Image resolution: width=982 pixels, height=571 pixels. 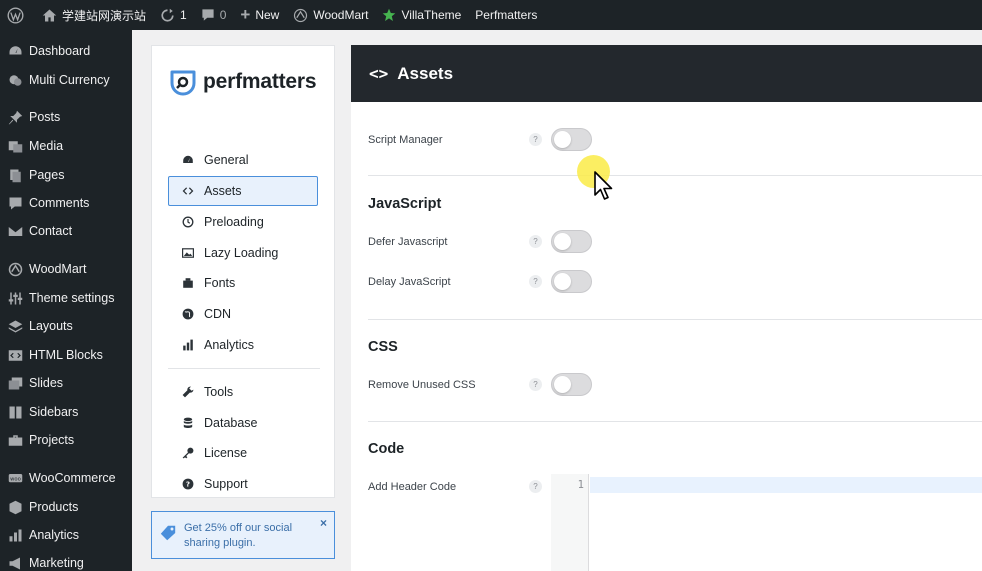 What do you see at coordinates (18, 15) in the screenshot?
I see `wp-logo-menu` at bounding box center [18, 15].